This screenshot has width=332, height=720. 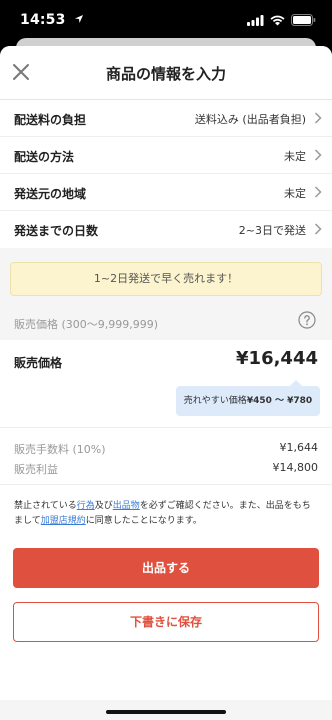 What do you see at coordinates (307, 320) in the screenshot?
I see `help-icon` at bounding box center [307, 320].